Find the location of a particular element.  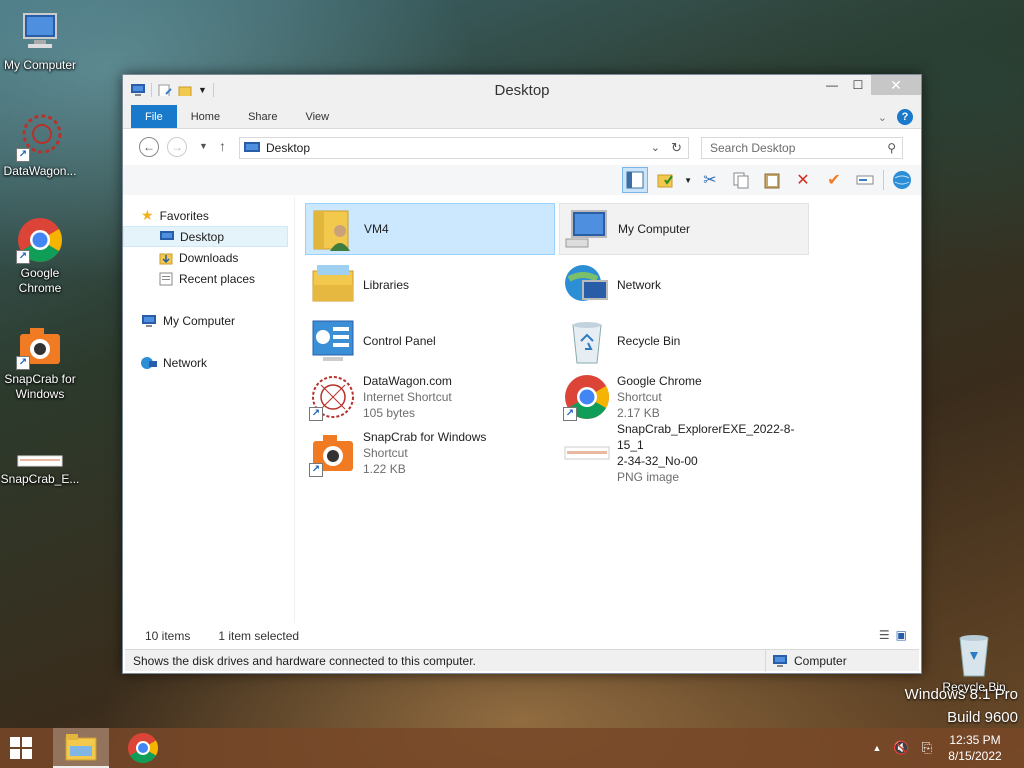

desktop-icon-label: Google Chrome is located at coordinates (40, 280).